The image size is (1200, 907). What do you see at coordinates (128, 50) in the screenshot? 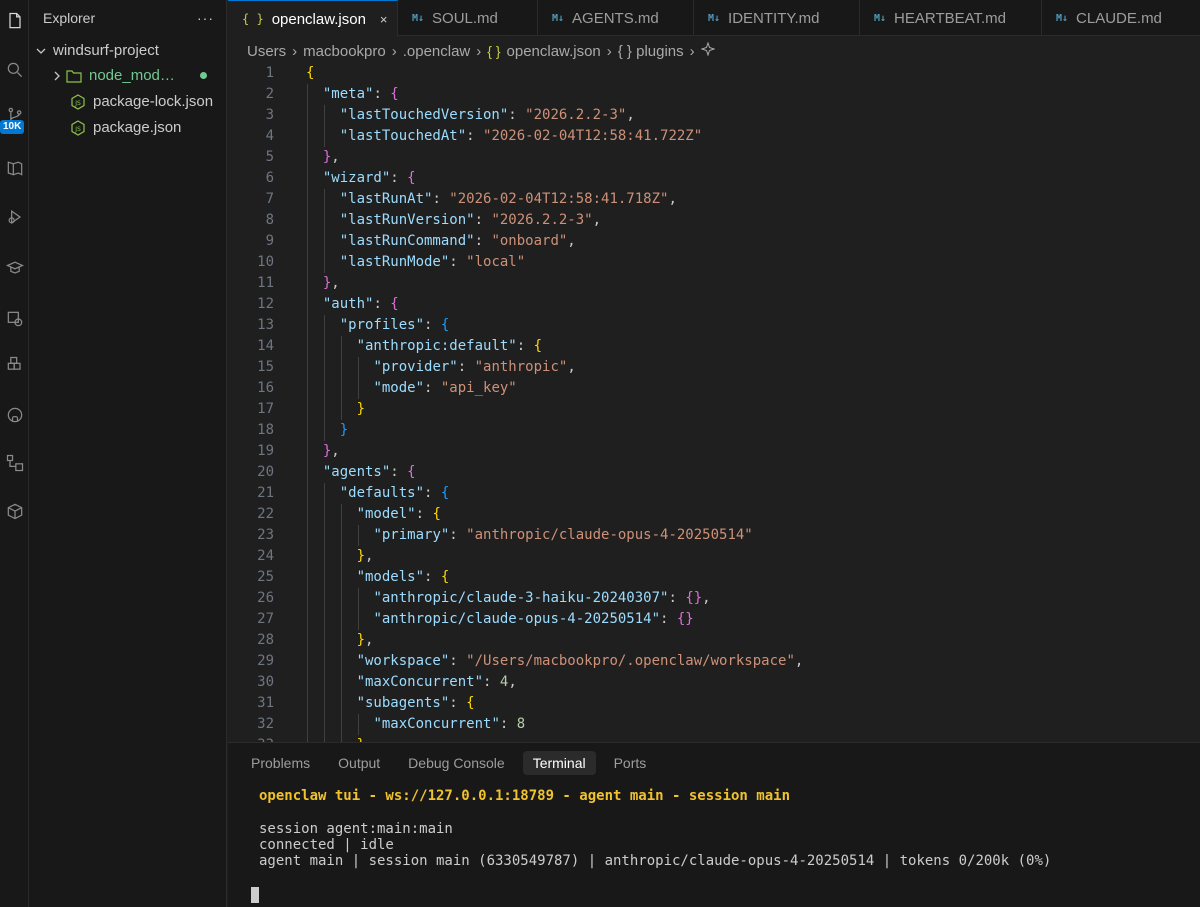
I see `project-folder: windsurf-project` at bounding box center [128, 50].